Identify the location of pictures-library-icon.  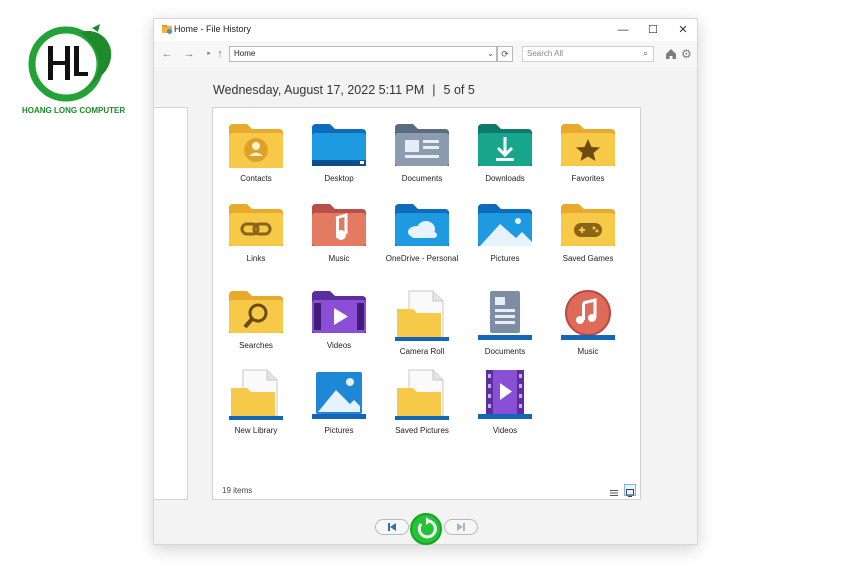
(339, 395).